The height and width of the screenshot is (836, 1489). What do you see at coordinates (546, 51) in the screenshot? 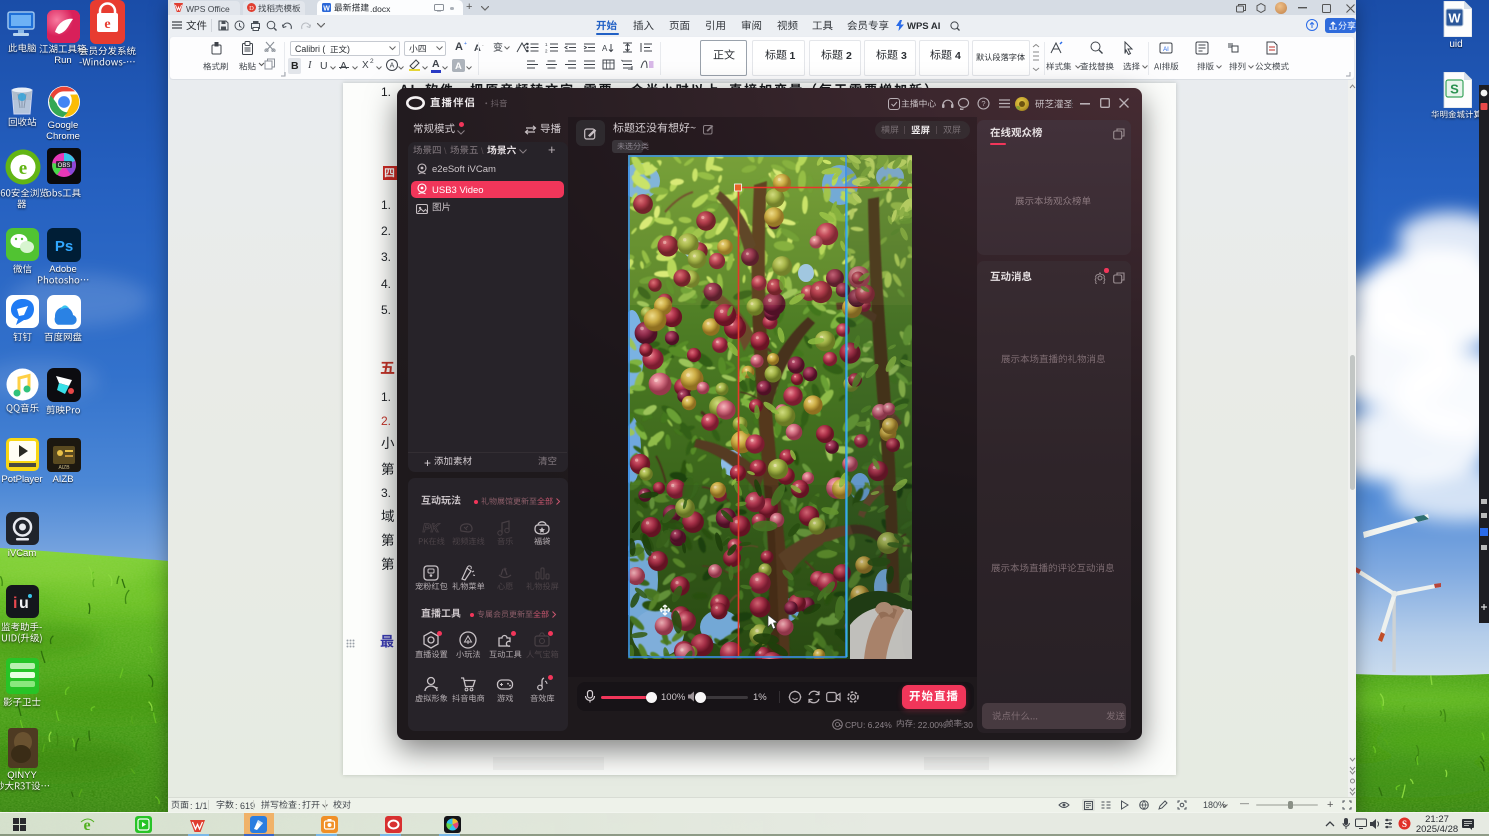
I see `svg-text: 2` at bounding box center [546, 51].